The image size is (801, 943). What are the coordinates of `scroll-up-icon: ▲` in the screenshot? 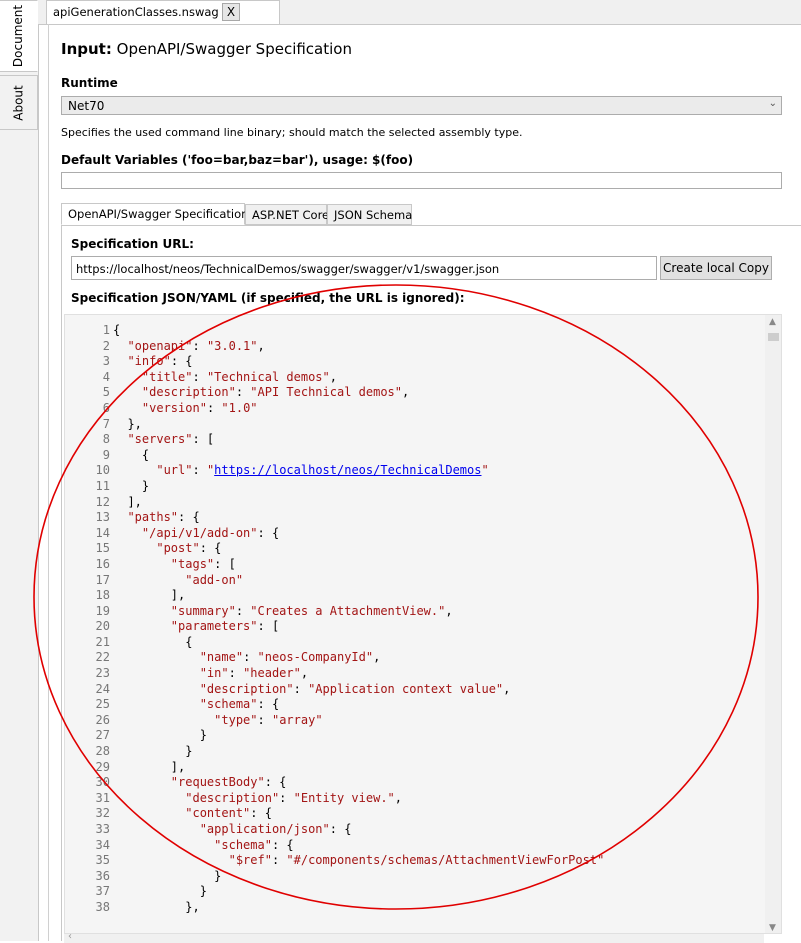 It's located at (772, 322).